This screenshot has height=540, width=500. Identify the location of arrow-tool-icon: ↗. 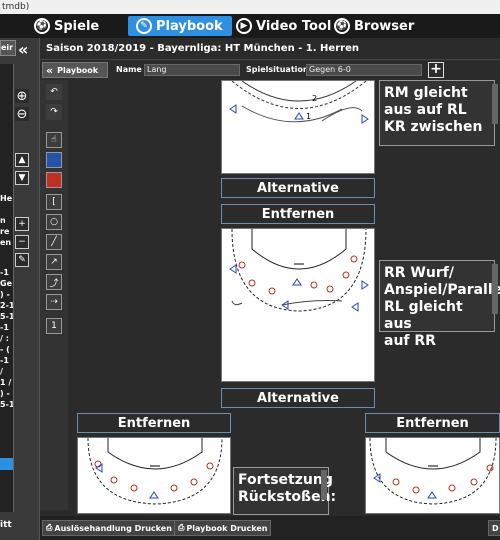
(54, 262).